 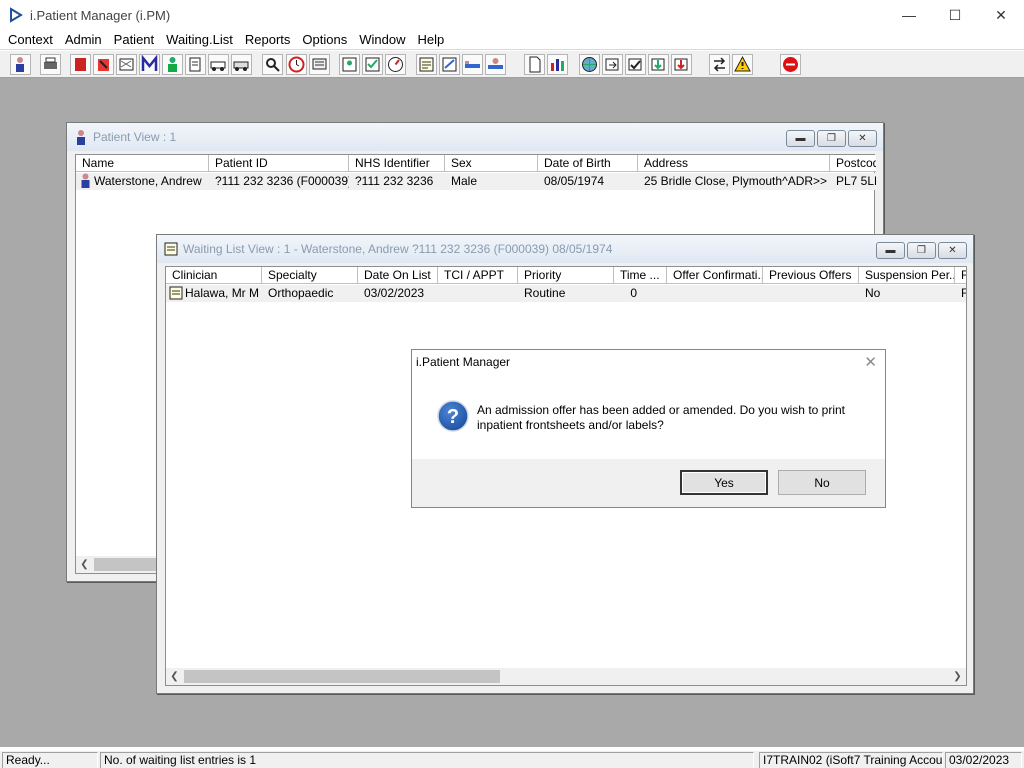 What do you see at coordinates (822, 482) in the screenshot?
I see `no-button: No` at bounding box center [822, 482].